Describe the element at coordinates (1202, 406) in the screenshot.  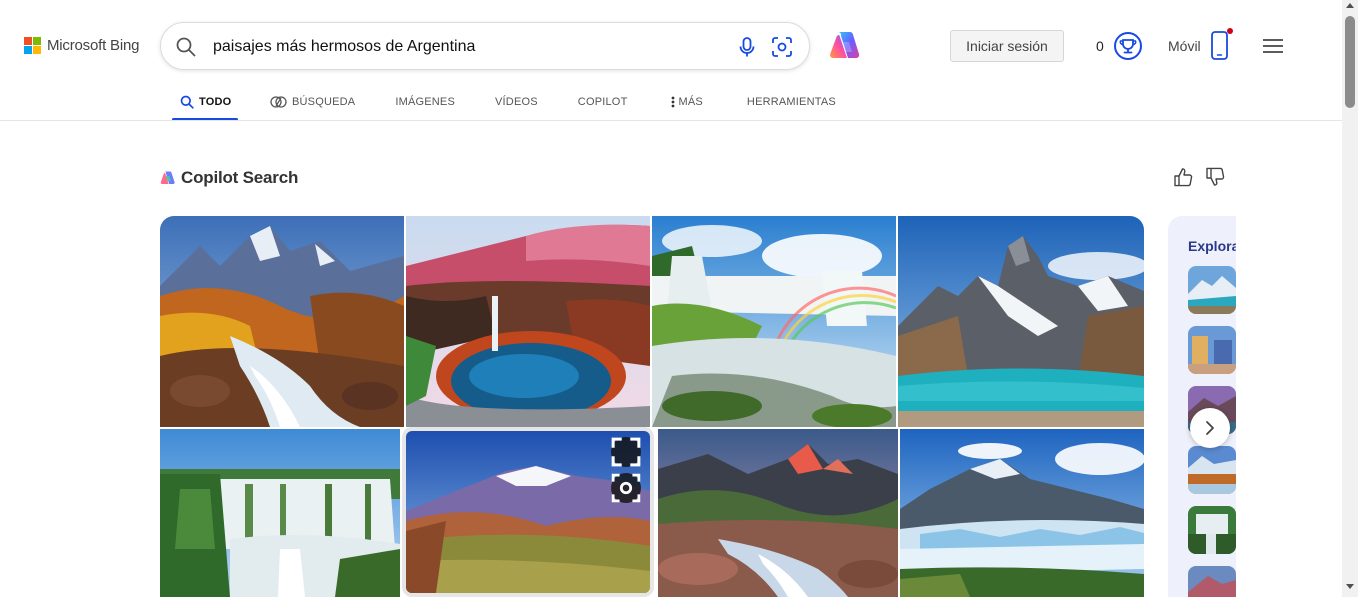
I see `explore-panel: Explora` at that location.